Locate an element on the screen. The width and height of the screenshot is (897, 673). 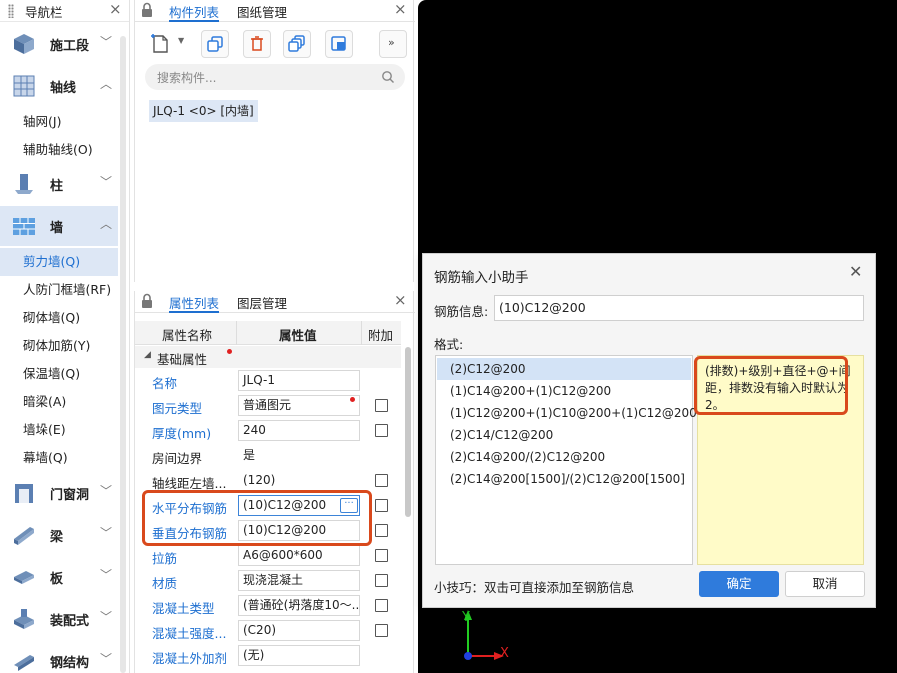
property-row: 拉筋 A6@600*600 is located at coordinates (268, 555).